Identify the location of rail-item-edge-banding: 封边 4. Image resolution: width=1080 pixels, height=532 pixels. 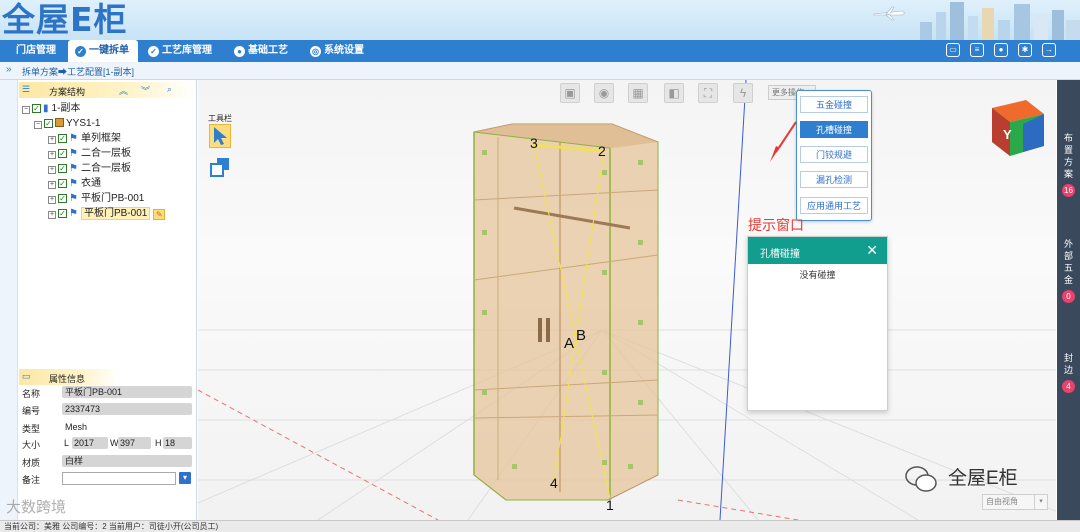
(1068, 372).